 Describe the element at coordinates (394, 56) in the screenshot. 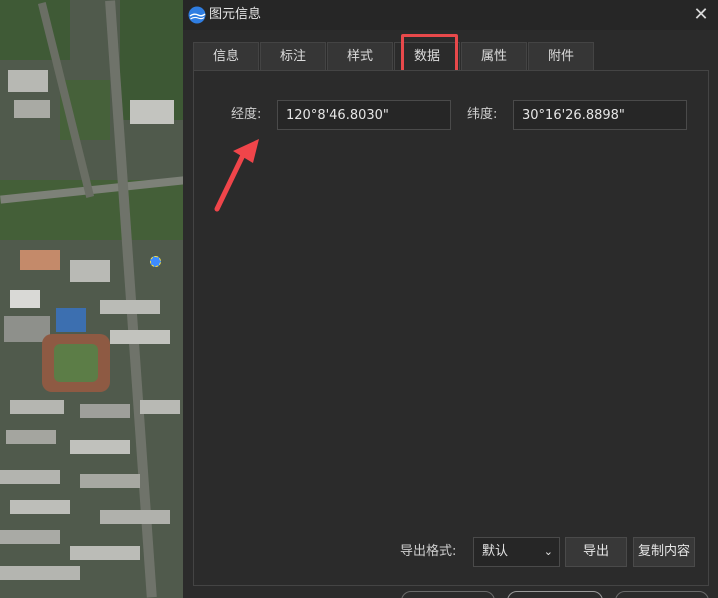

I see `tab-bar: 信息 标注 样式 数据 属性 附件` at that location.